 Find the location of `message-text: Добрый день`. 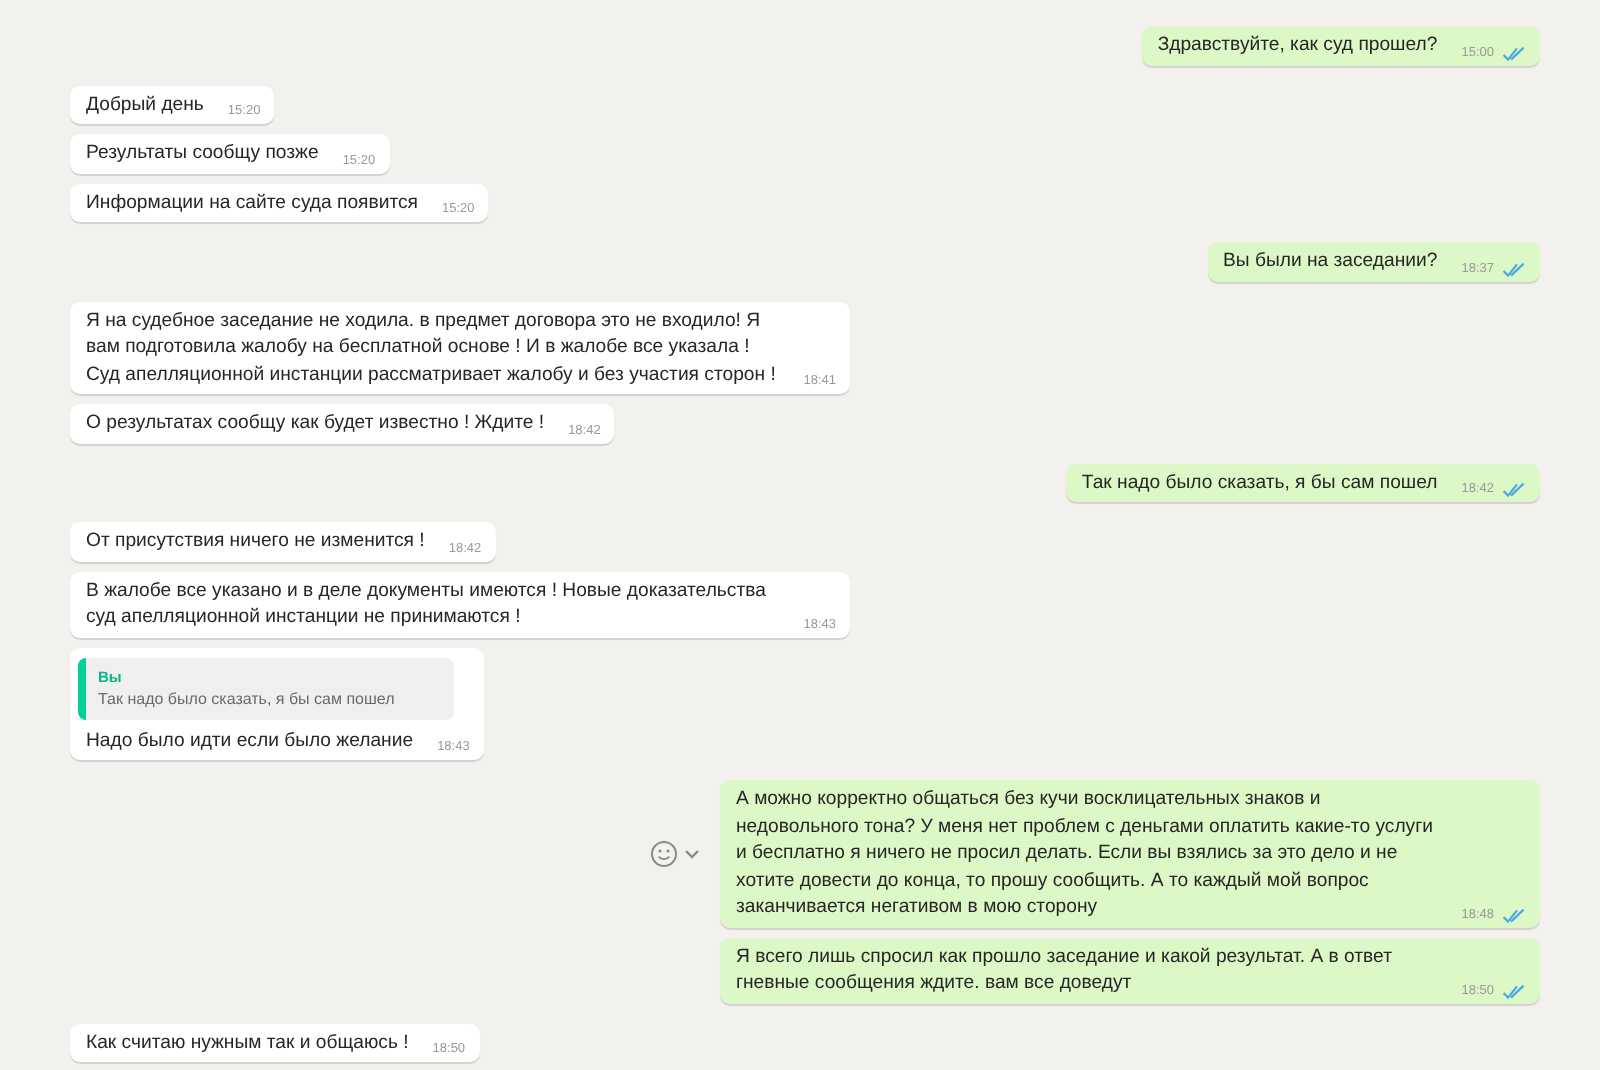

message-text: Добрый день is located at coordinates (145, 104).